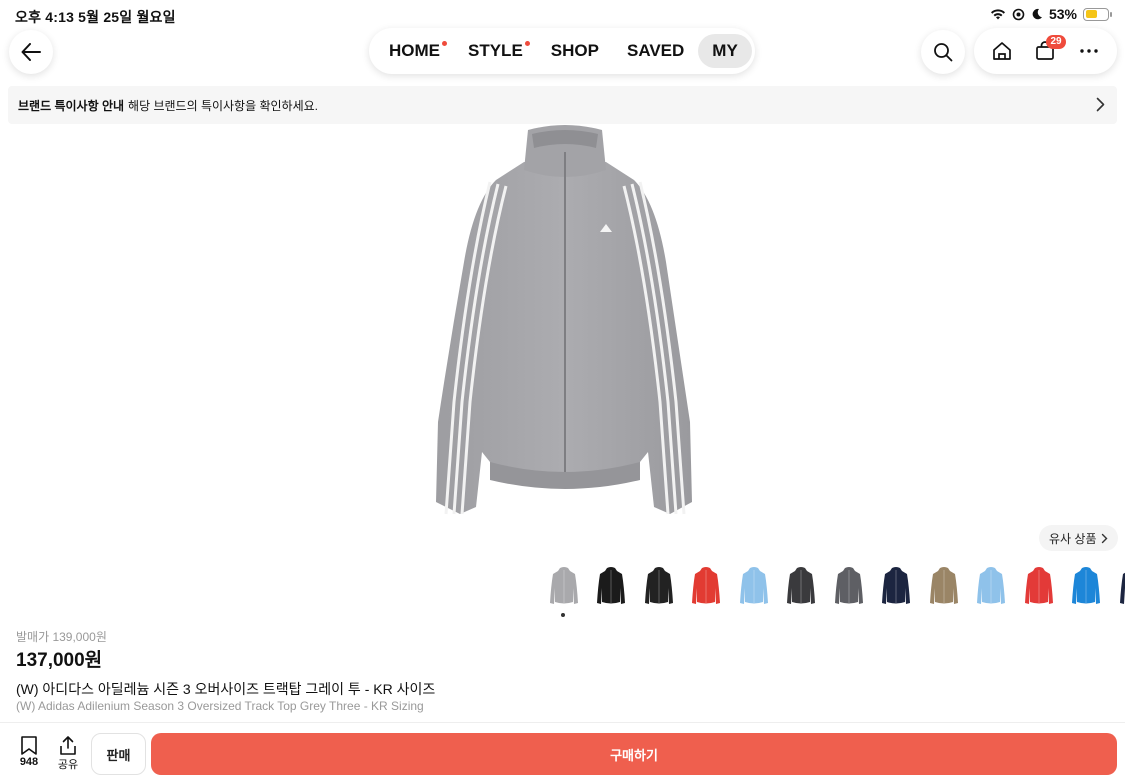 The image size is (1125, 782). I want to click on right-actions: 29, so click(1045, 51).